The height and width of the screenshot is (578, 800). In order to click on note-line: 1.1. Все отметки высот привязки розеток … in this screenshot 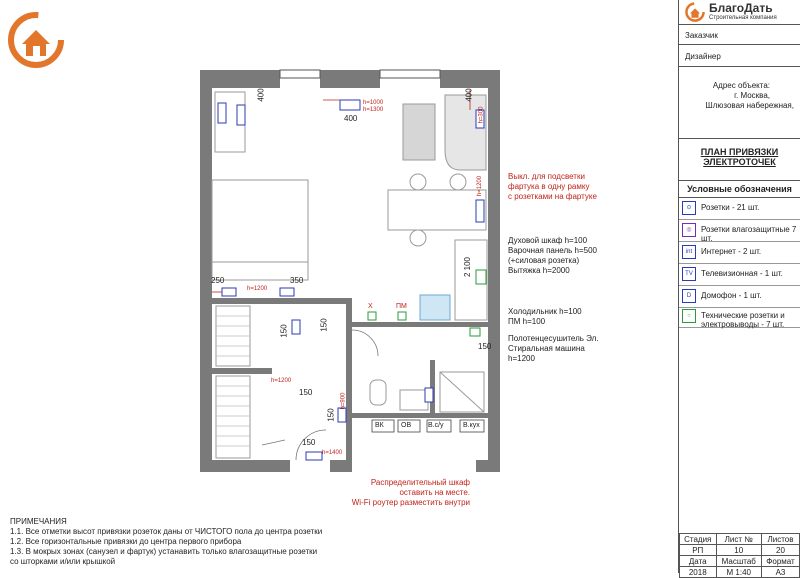, I will do `click(166, 531)`.